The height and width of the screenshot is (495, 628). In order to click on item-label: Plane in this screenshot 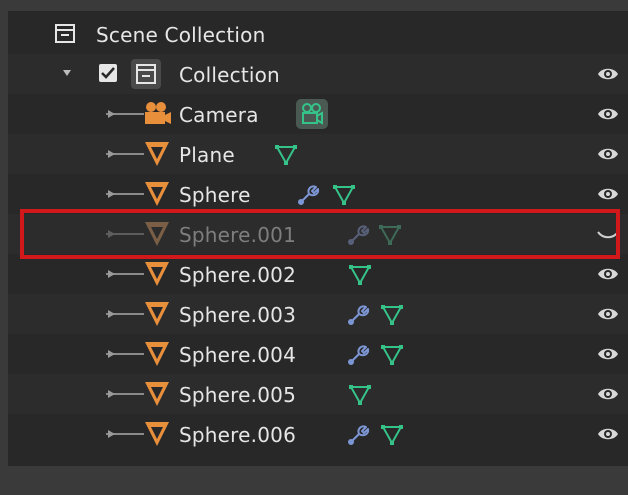, I will do `click(207, 155)`.